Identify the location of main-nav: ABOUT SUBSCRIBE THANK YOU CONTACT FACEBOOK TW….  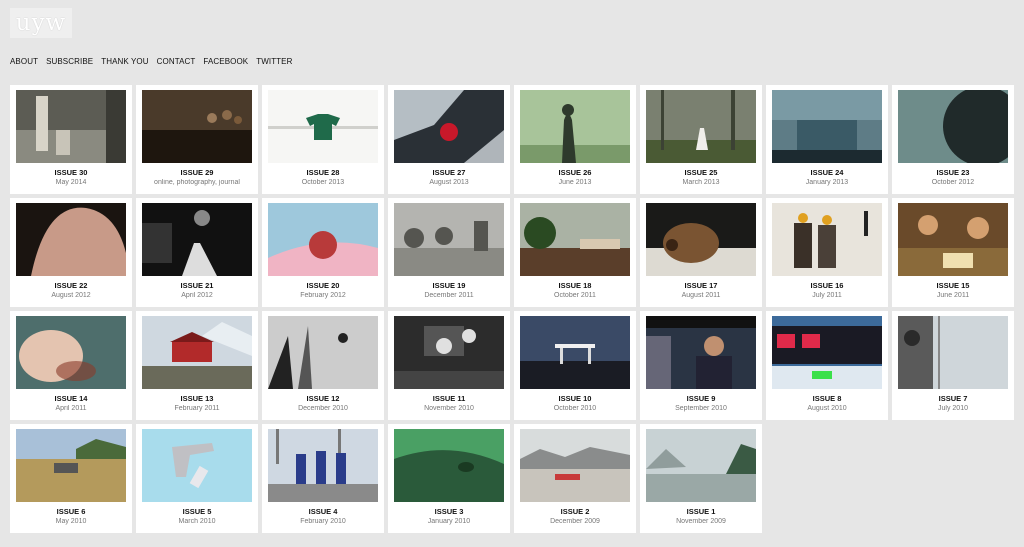
(151, 61).